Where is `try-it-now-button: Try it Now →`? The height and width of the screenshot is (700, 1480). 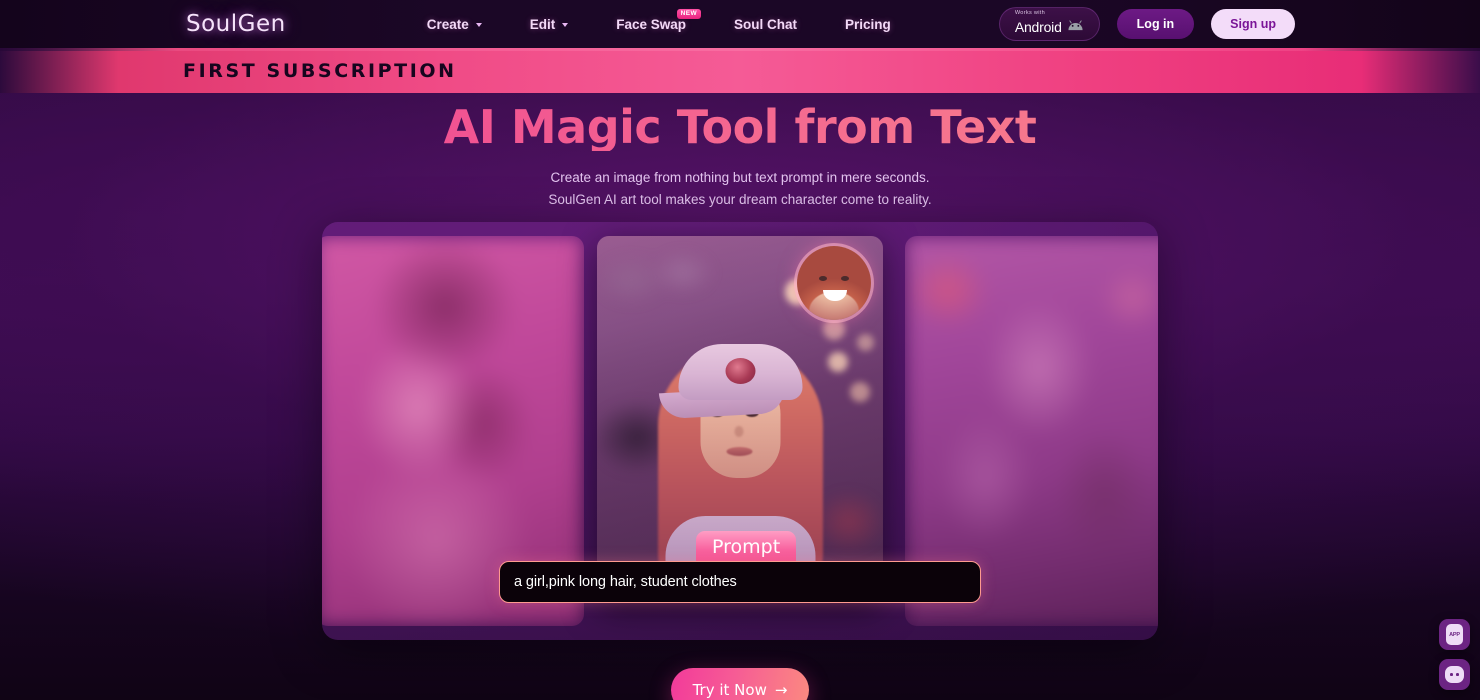
try-it-now-button: Try it Now → is located at coordinates (740, 684).